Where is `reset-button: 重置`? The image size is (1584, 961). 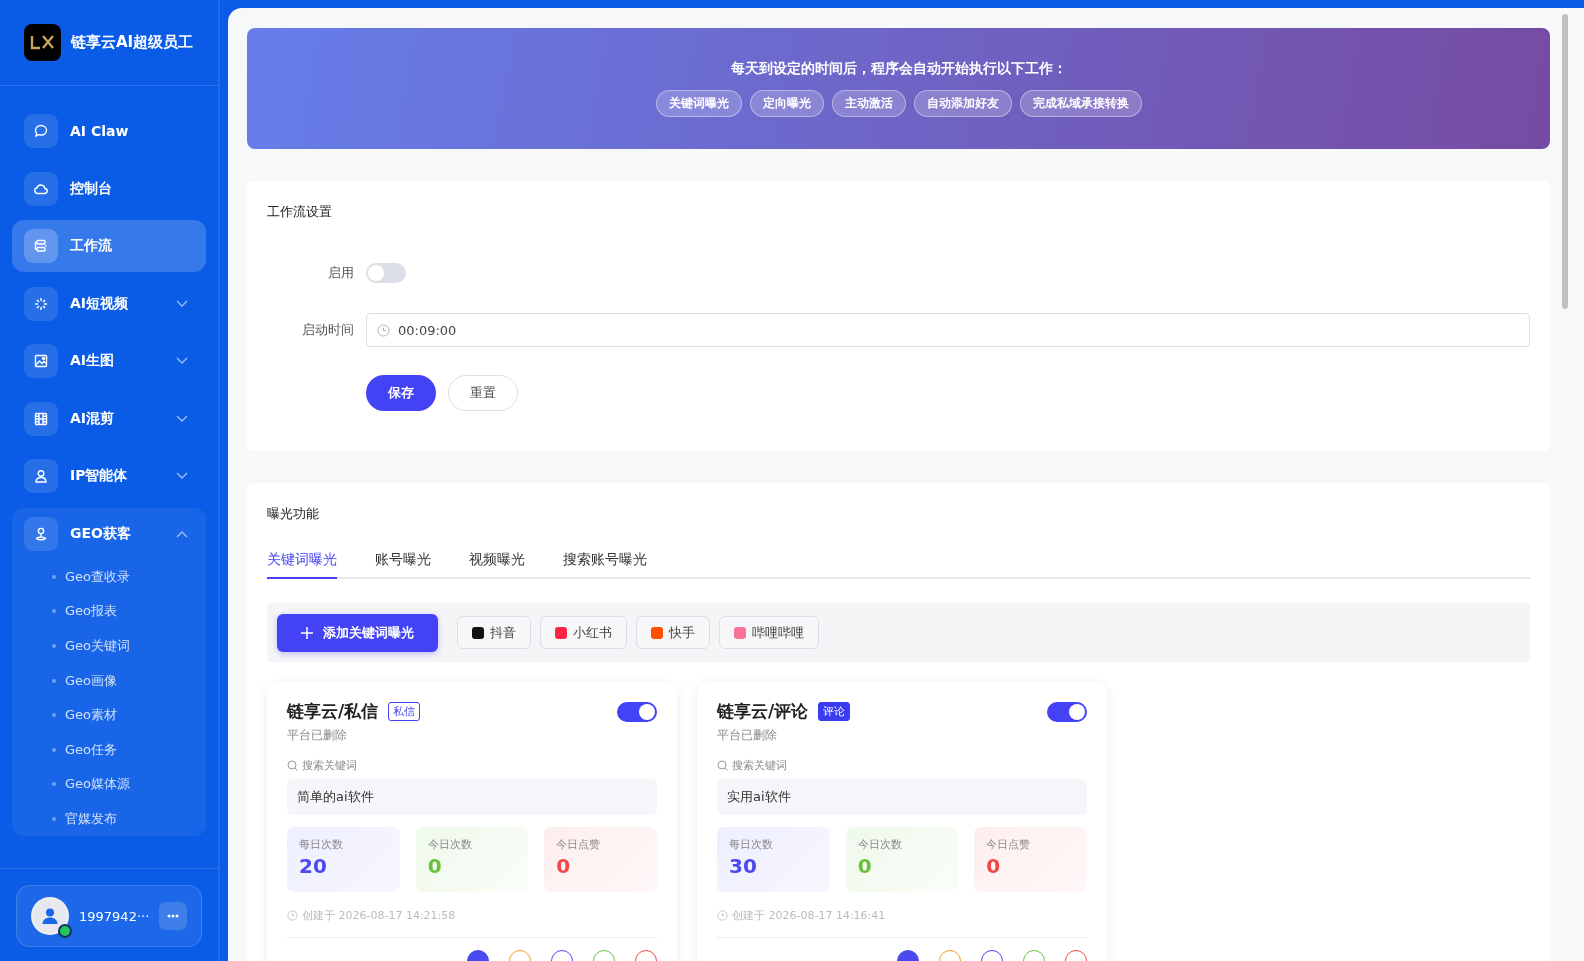
reset-button: 重置 is located at coordinates (483, 393).